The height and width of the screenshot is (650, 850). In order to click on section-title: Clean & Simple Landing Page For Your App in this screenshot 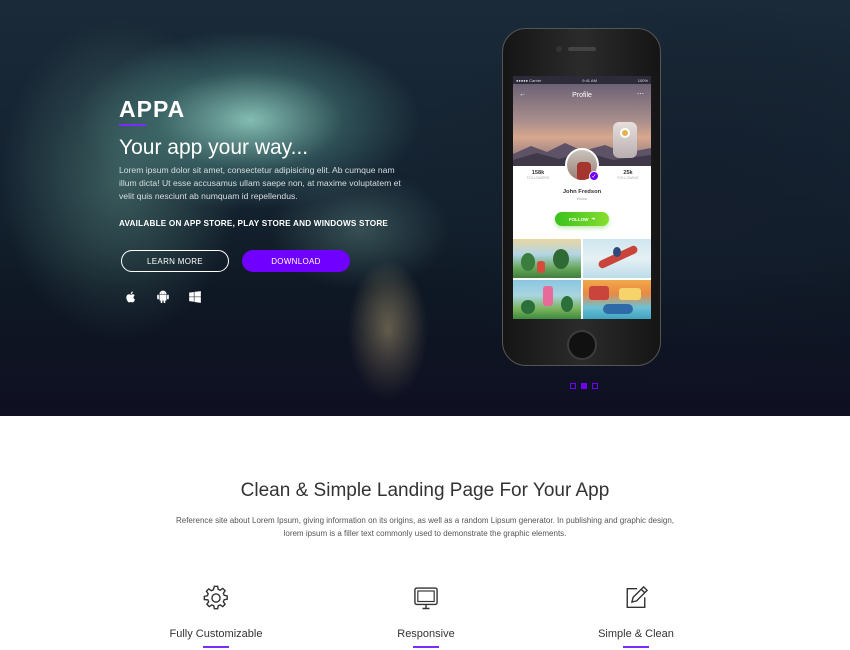, I will do `click(425, 490)`.